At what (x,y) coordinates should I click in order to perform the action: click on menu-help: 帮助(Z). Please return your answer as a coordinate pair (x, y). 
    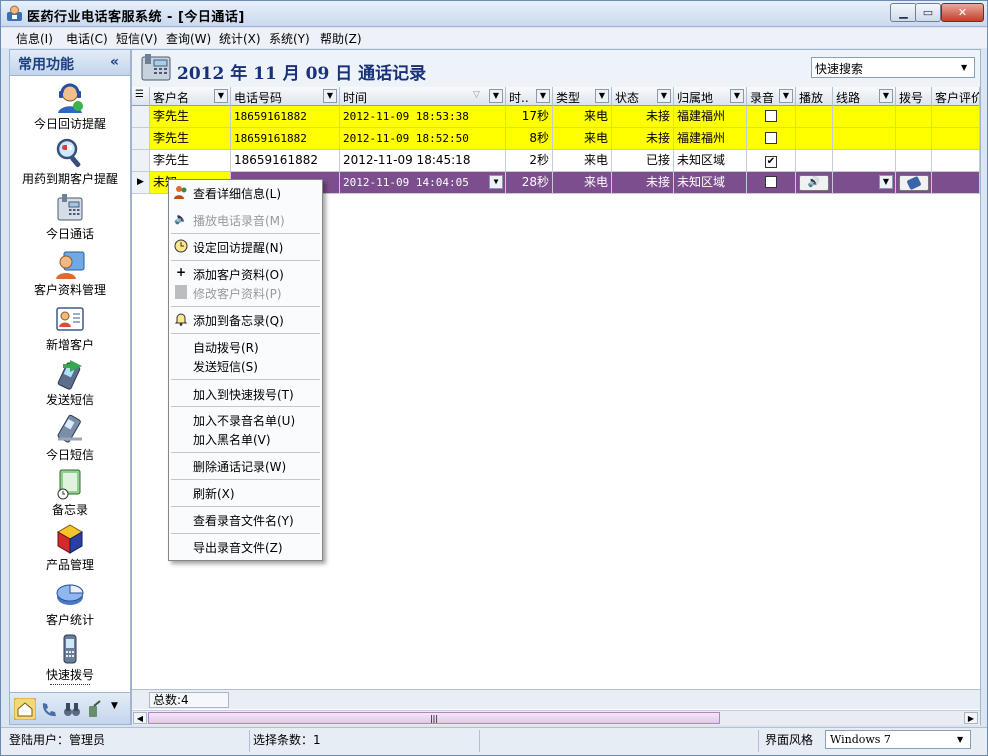
    Looking at the image, I should click on (341, 38).